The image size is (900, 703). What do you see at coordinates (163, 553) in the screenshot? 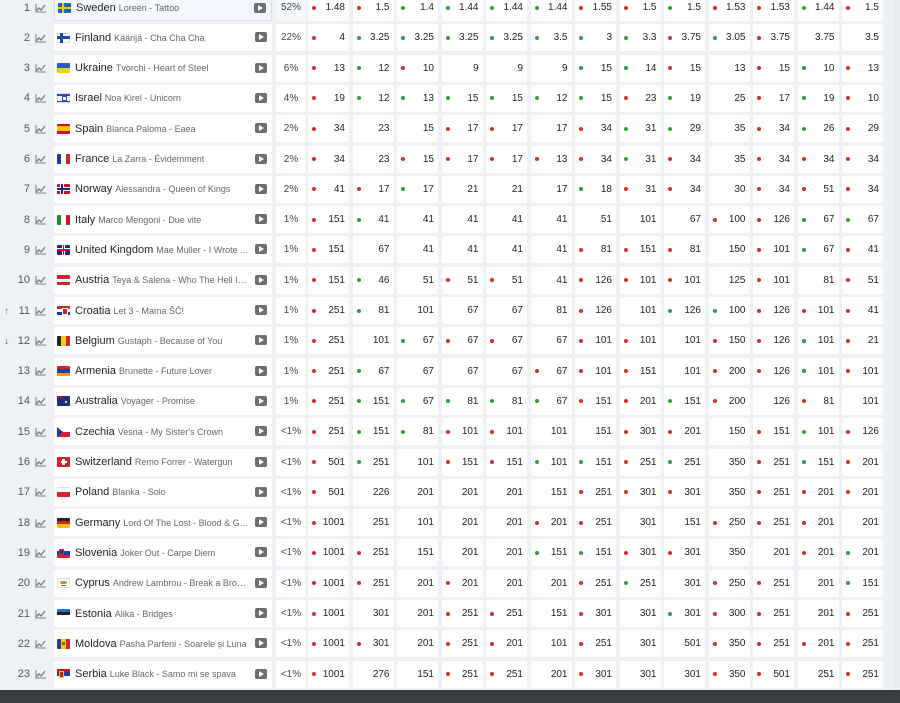
I see `entry-cell: Slovenia Joker Out - Carpe Diem` at bounding box center [163, 553].